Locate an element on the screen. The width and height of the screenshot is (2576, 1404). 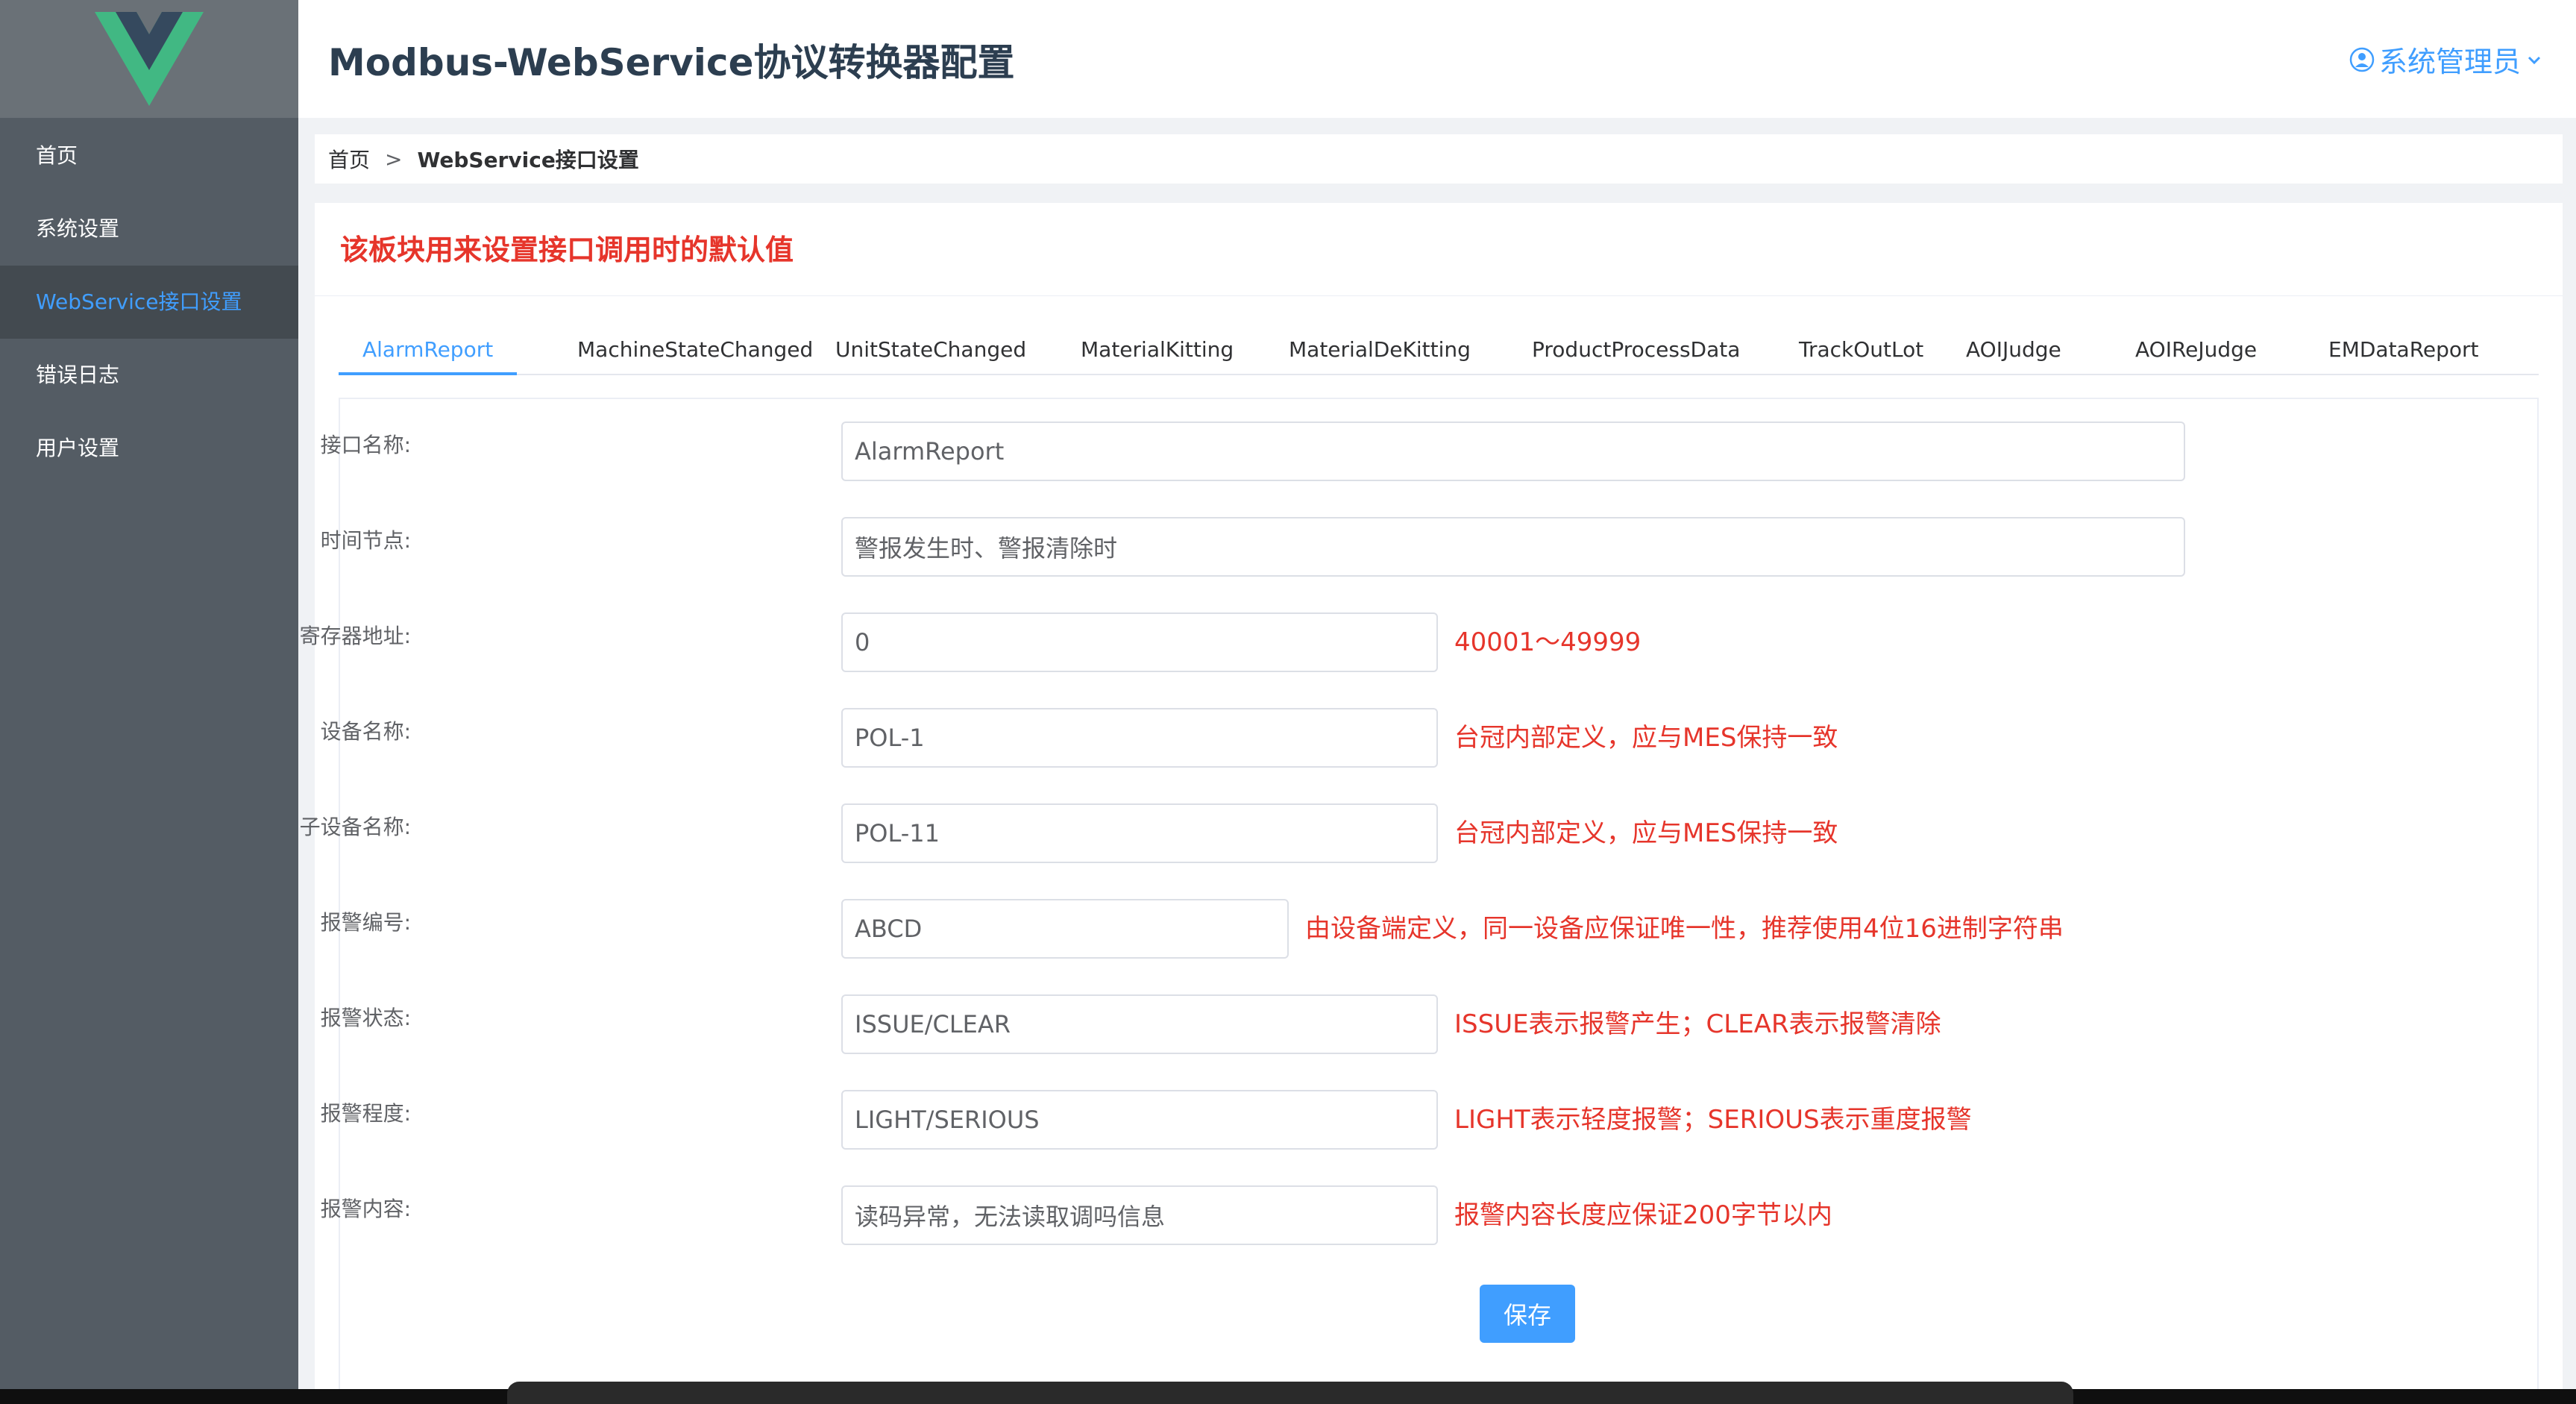
tab-product-process-data: ProductProcessData is located at coordinates (1636, 348).